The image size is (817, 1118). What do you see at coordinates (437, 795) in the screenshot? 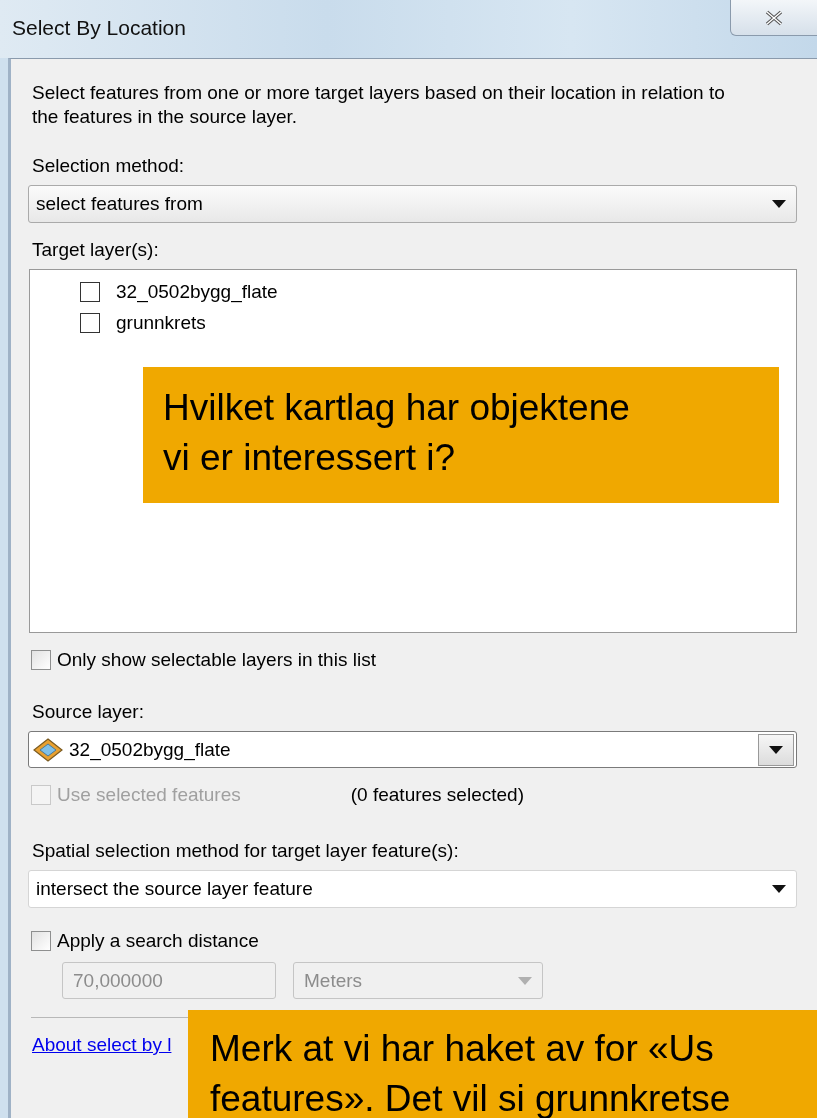
I see `selection-count: (0 features selected)` at bounding box center [437, 795].